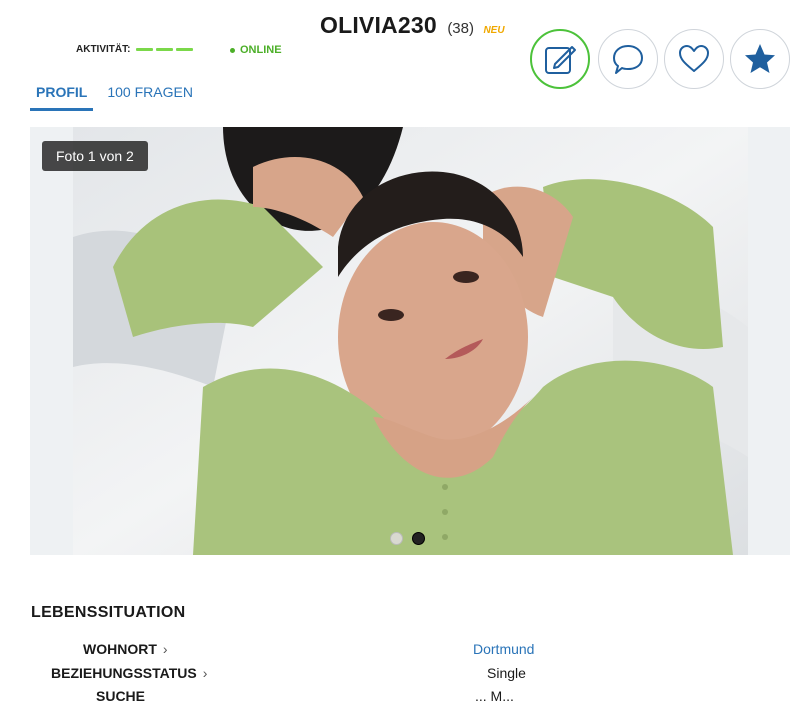  I want to click on tab-profil: PROFIL, so click(62, 97).